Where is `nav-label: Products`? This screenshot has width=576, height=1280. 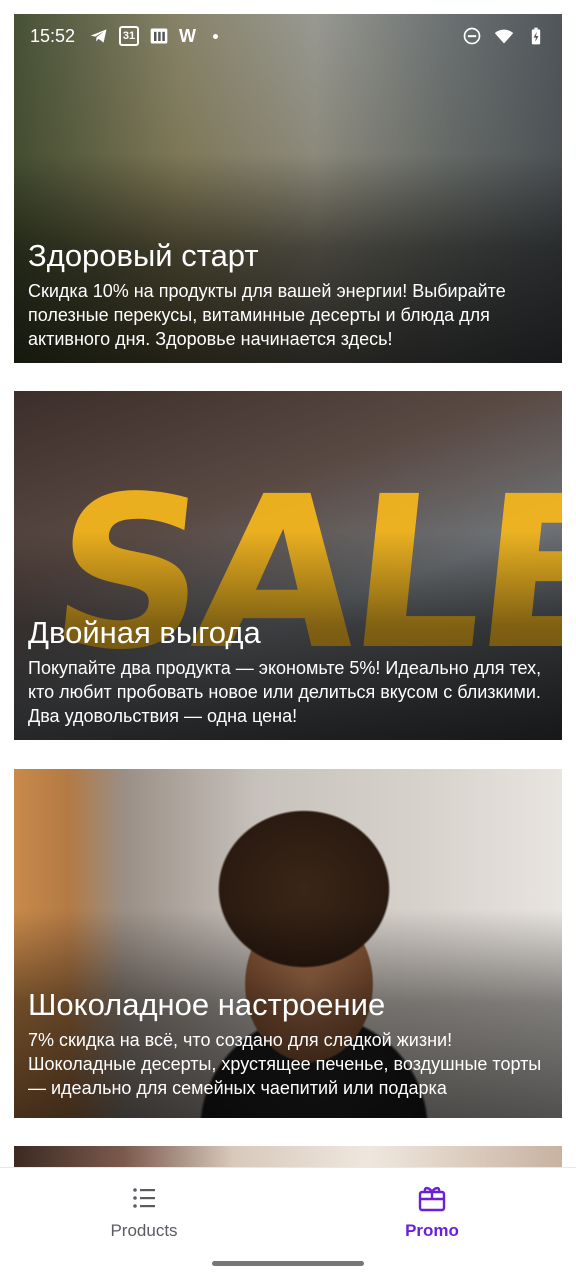
nav-label: Products is located at coordinates (144, 1230).